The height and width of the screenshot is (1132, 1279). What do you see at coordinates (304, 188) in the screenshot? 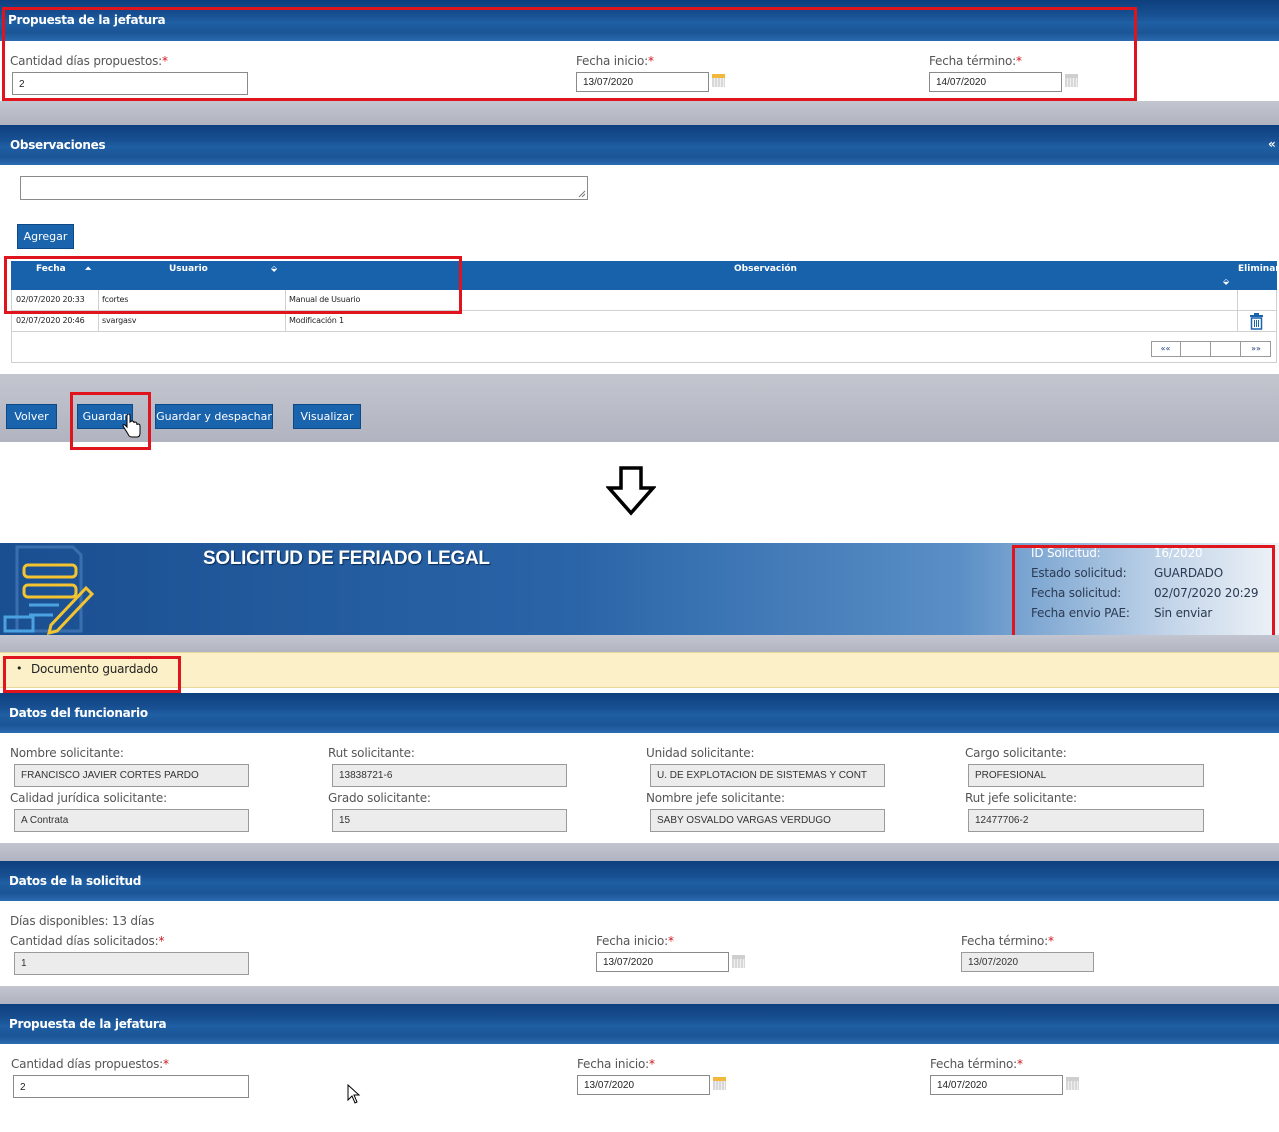
I see `observacion-textarea` at bounding box center [304, 188].